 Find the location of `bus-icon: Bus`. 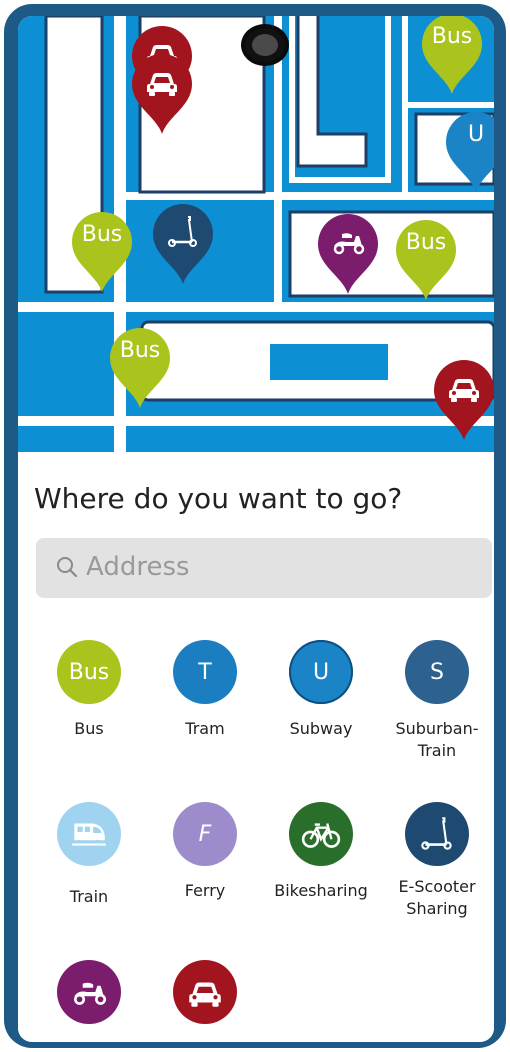

bus-icon: Bus is located at coordinates (89, 672).